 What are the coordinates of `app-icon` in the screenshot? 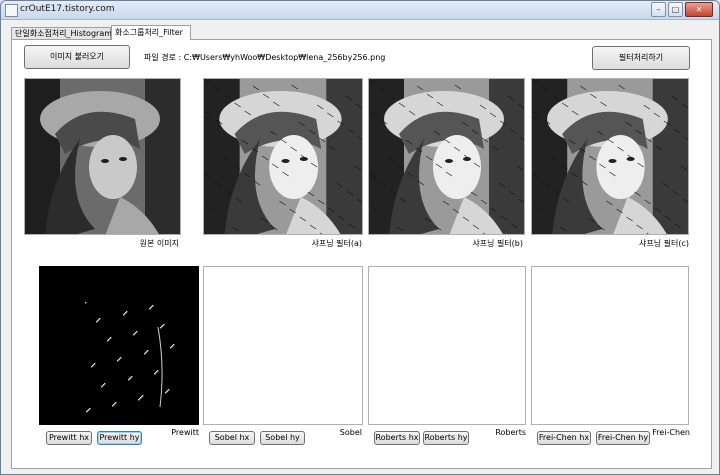 It's located at (11, 10).